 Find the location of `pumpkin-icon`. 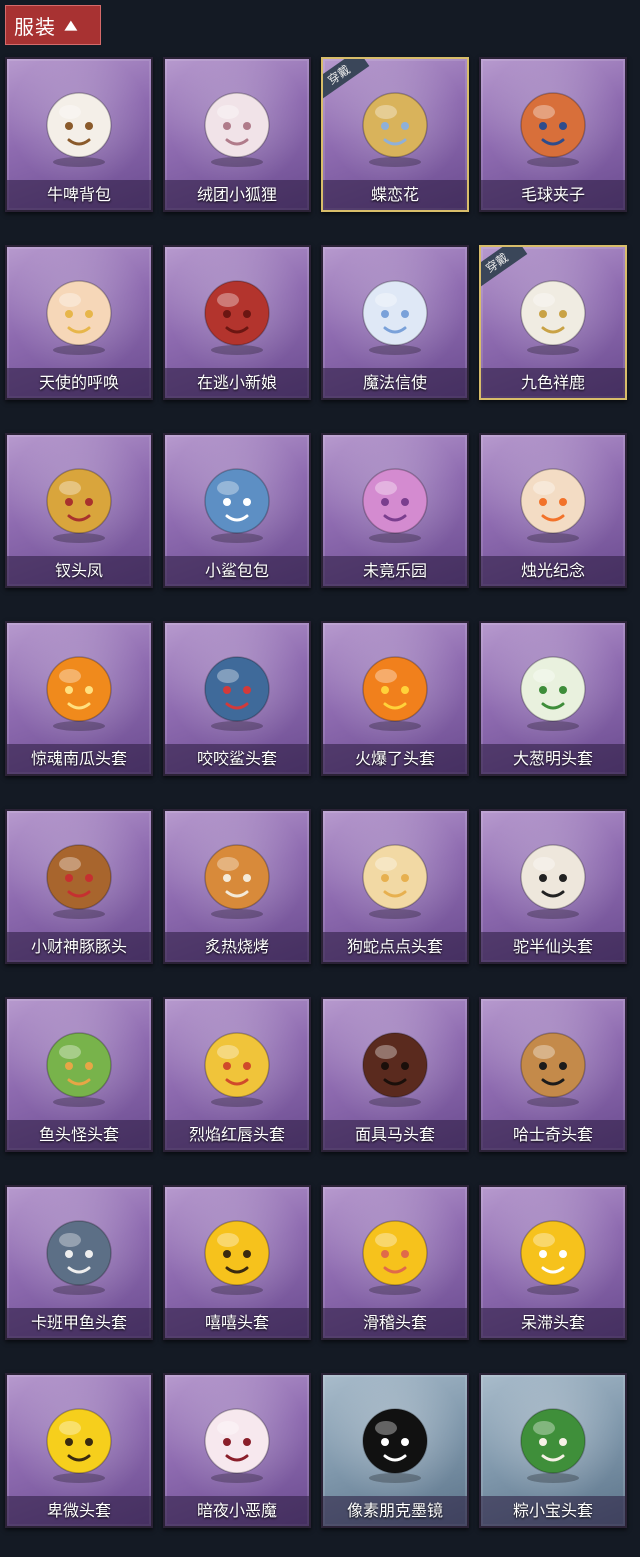

pumpkin-icon is located at coordinates (79, 689).